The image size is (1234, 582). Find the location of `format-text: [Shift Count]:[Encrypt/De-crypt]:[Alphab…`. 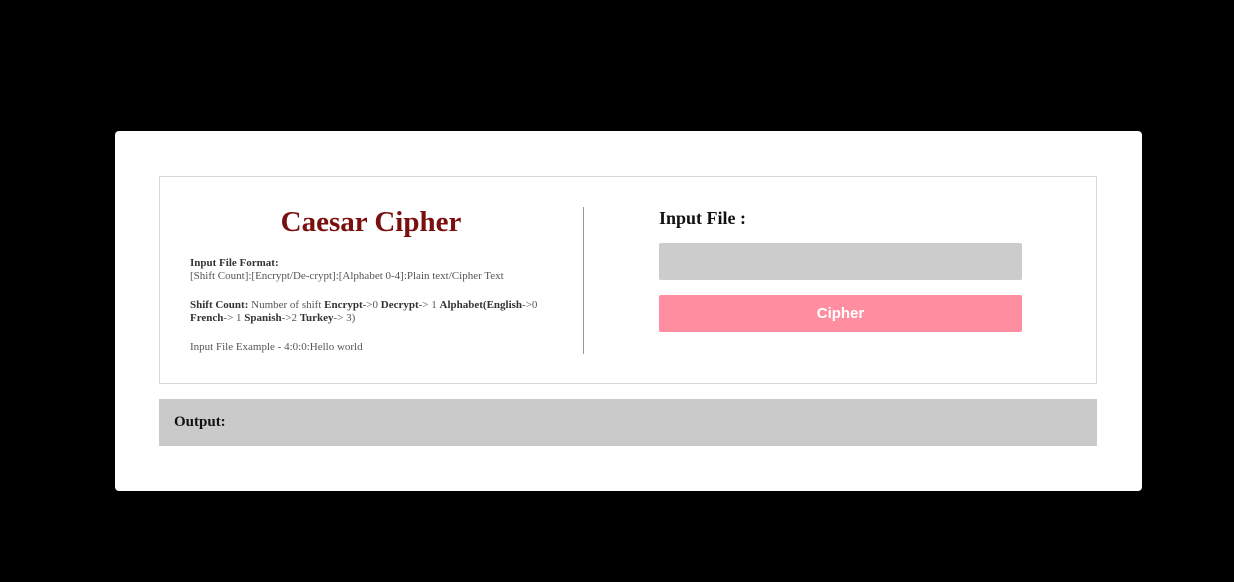

format-text: [Shift Count]:[Encrypt/De-crypt]:[Alphab… is located at coordinates (347, 276).